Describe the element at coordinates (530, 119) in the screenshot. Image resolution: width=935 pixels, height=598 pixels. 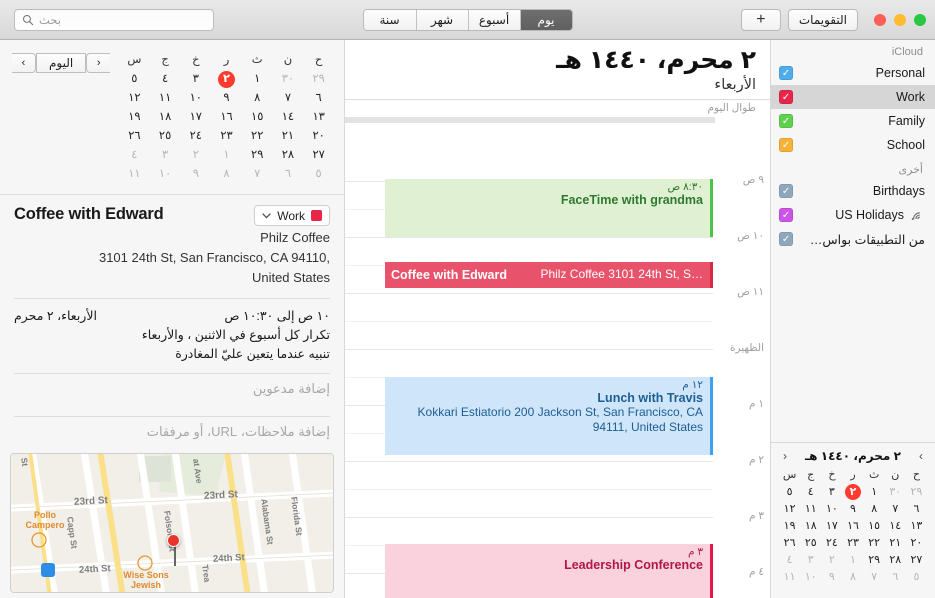
I see `allday-band` at that location.